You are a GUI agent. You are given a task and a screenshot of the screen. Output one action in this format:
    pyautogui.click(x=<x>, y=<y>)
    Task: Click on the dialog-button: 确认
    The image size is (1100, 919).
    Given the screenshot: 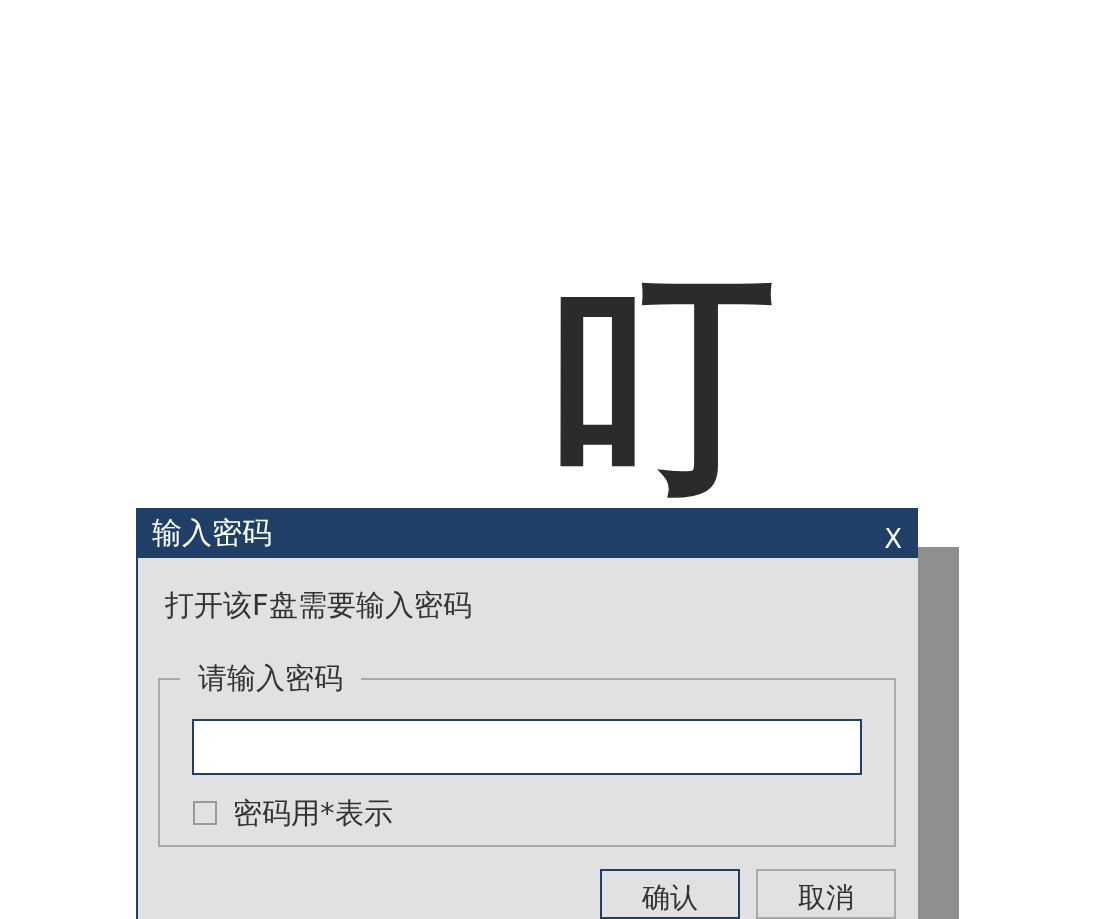 What is the action you would take?
    pyautogui.click(x=670, y=893)
    